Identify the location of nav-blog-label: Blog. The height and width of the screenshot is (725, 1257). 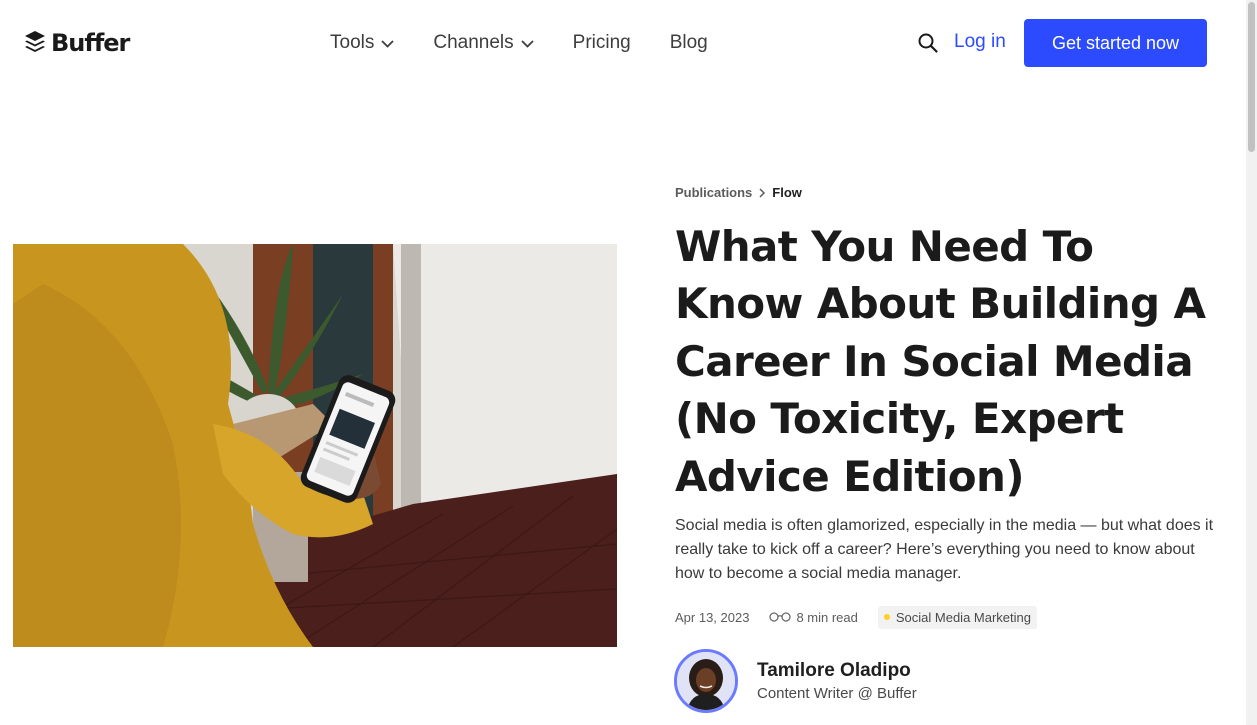
(688, 42).